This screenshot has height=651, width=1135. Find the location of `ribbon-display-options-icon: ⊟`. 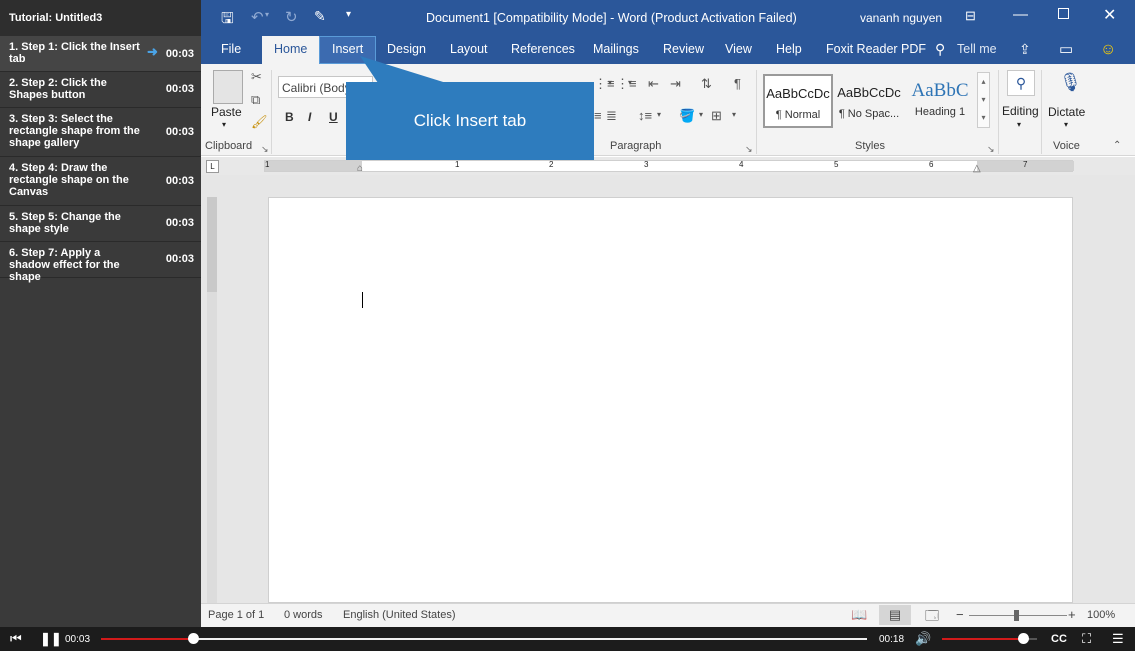

ribbon-display-options-icon: ⊟ is located at coordinates (970, 16).